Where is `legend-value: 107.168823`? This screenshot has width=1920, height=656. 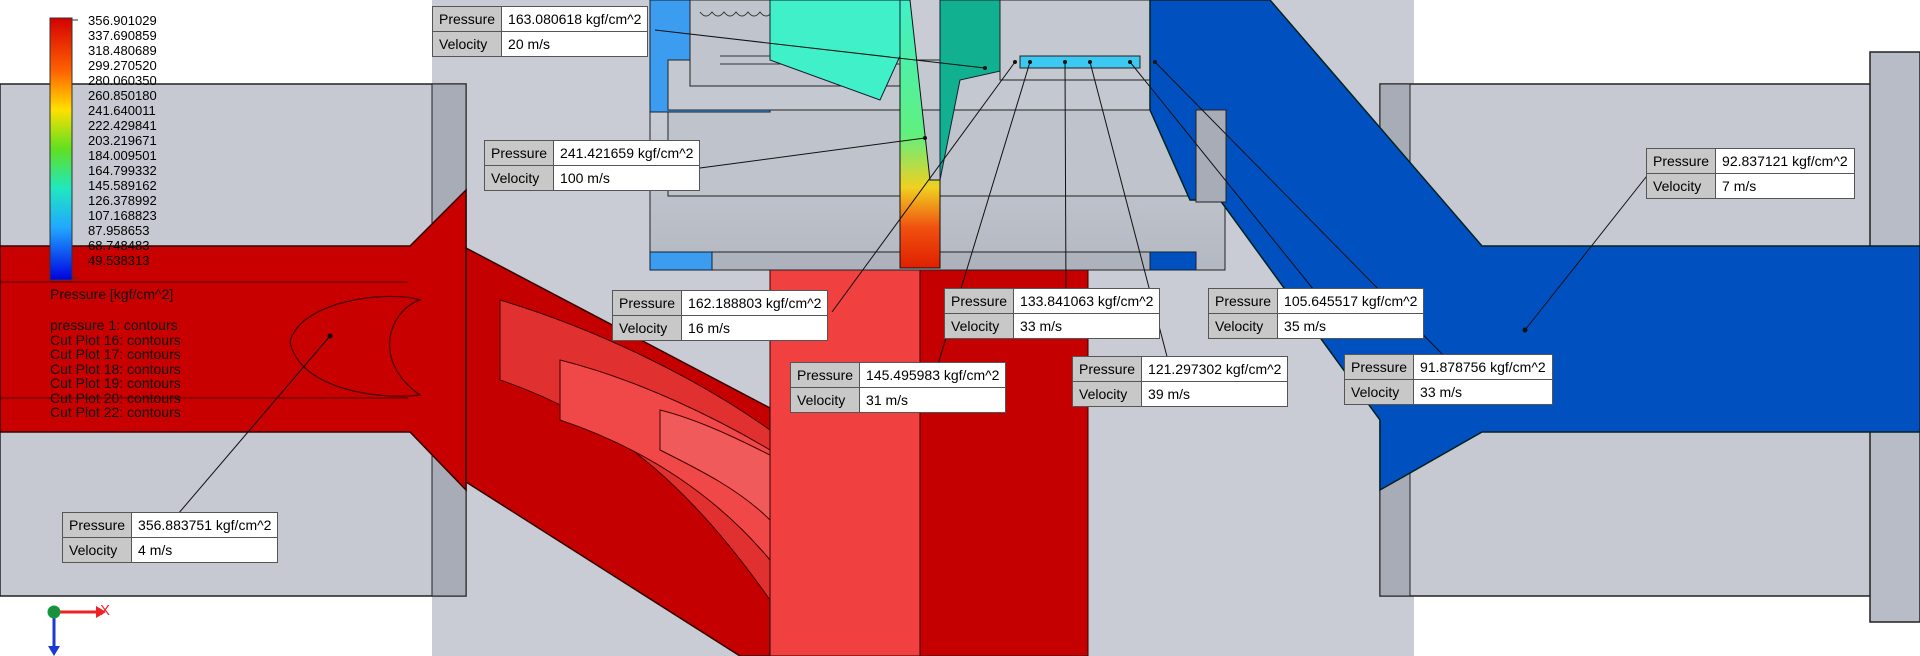
legend-value: 107.168823 is located at coordinates (122, 215).